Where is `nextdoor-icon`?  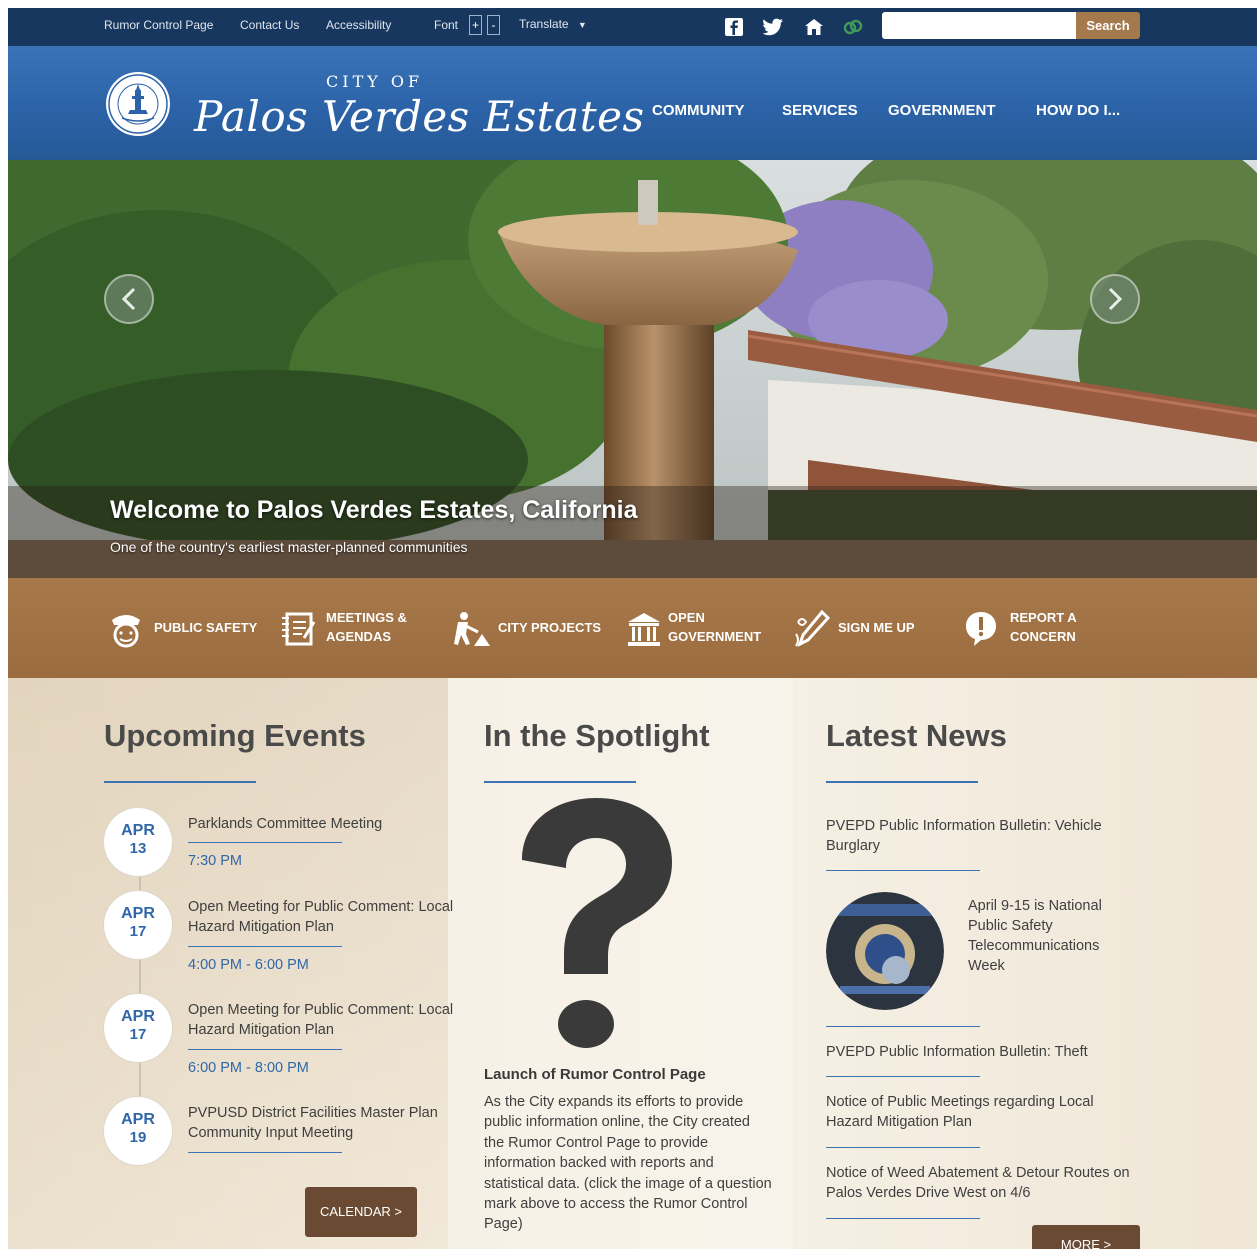 nextdoor-icon is located at coordinates (814, 27).